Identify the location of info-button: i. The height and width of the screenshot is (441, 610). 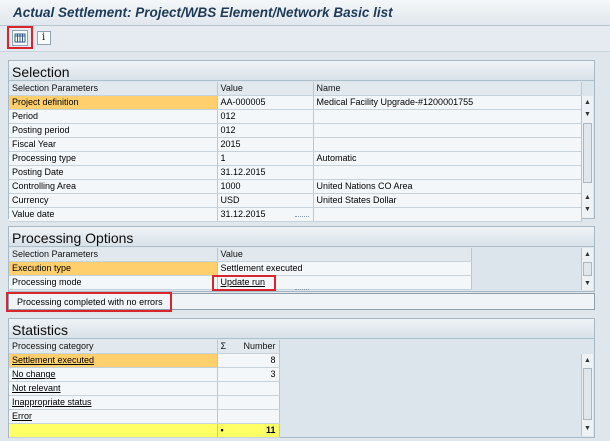
(44, 38).